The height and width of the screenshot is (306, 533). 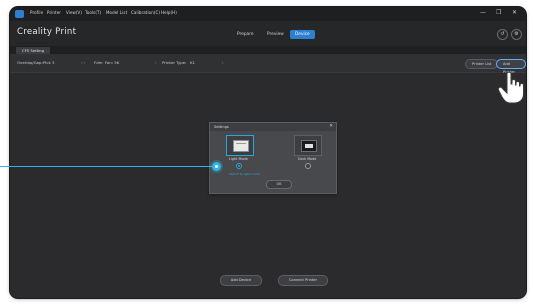 I want to click on menu-item-calibration: Calibration(C), so click(x=145, y=12).